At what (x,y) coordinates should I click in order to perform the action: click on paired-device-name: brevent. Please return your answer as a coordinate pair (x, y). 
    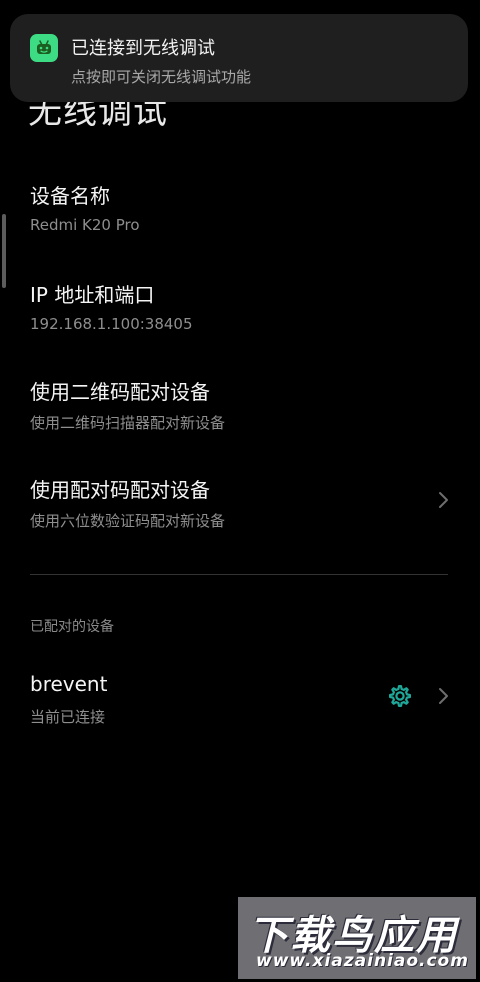
    Looking at the image, I should click on (69, 684).